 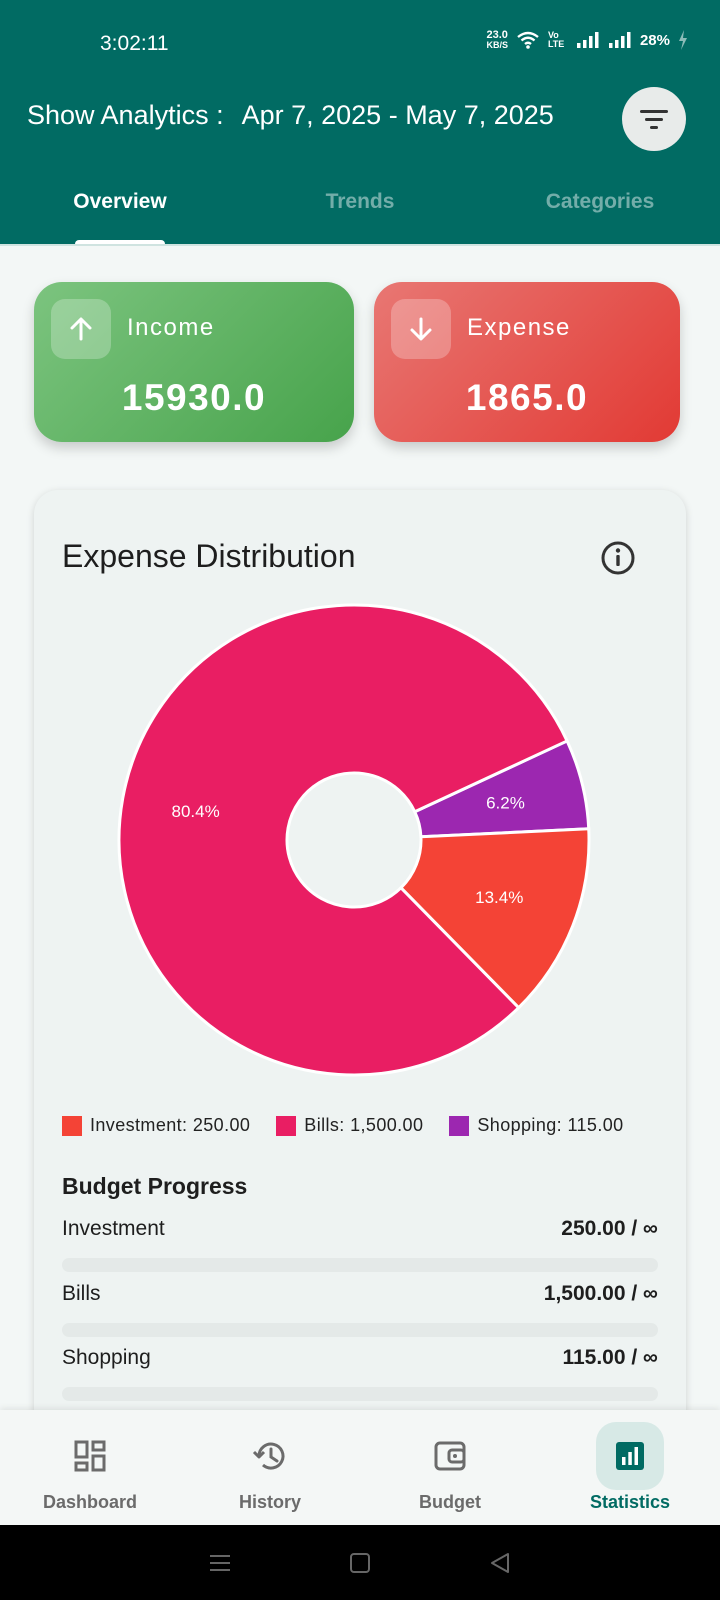 I want to click on budget-label: Shopping, so click(x=106, y=1357).